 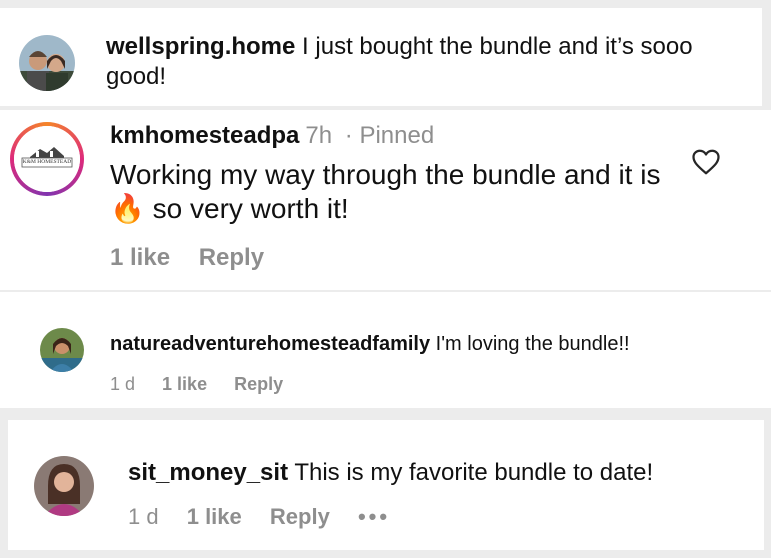 I want to click on comment-meta: 1 d 1 like Reply, so click(x=207, y=384).